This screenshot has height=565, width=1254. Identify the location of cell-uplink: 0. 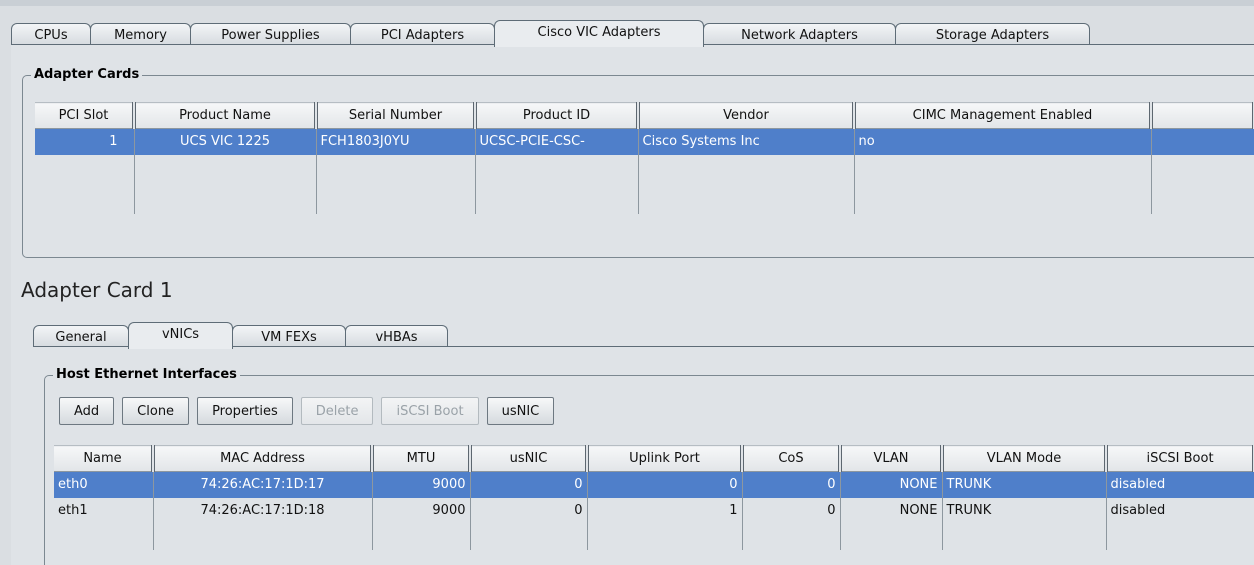
(665, 484).